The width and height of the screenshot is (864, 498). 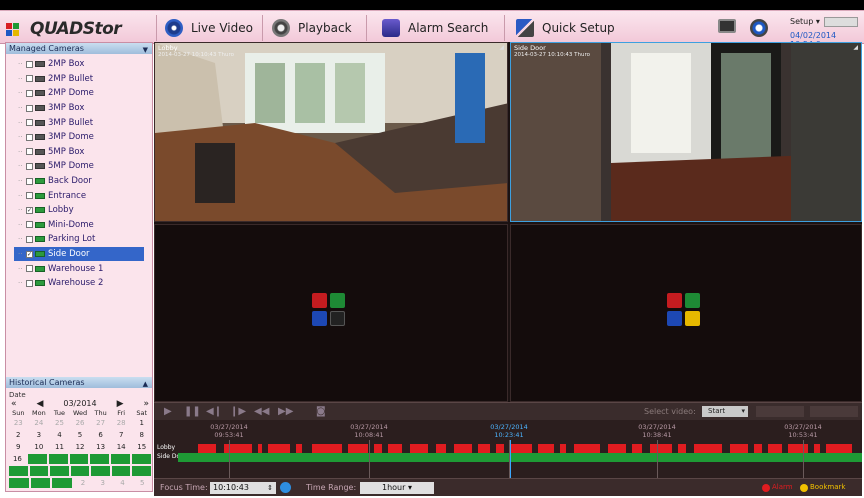 I want to click on video-tile-side-door: Side Door 2014-03-27 10:10:43 Thuro ◢, so click(x=686, y=132).